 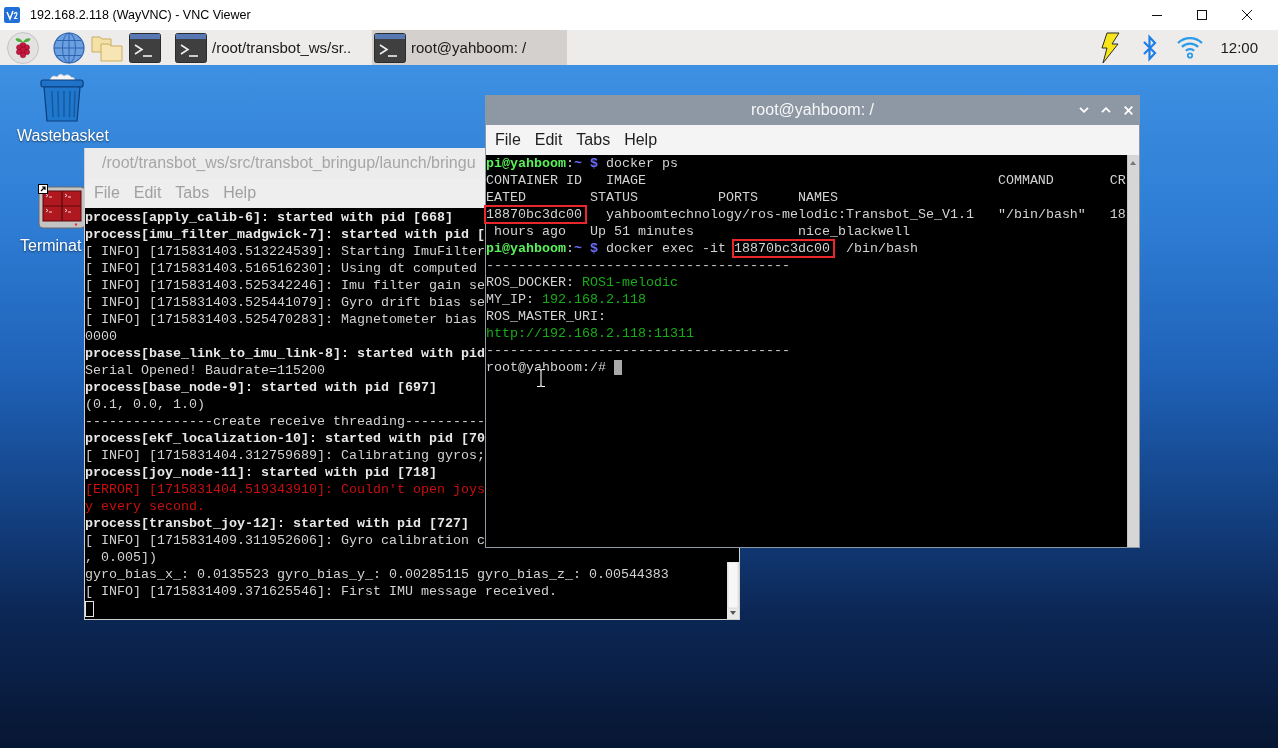 I want to click on terminal-text: [ERROR] [1715831404.519343910]: Couldn't open joys, so click(x=285, y=489).